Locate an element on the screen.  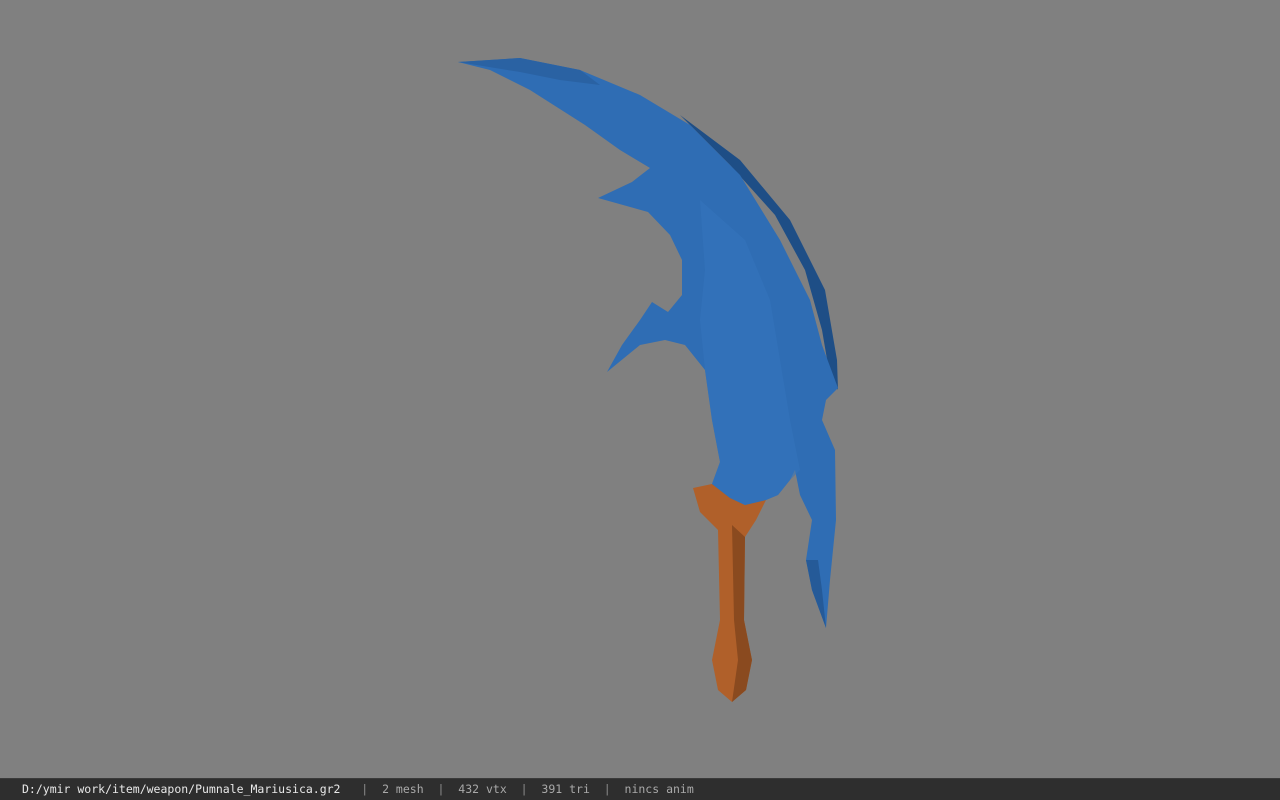
mesh-count-label: 2 mesh is located at coordinates (403, 789).